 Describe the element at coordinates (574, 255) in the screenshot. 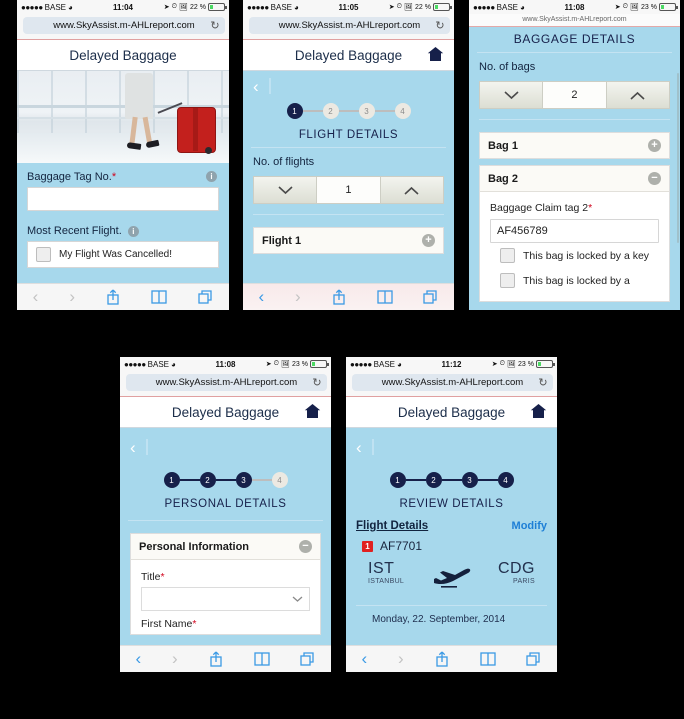

I see `locked-by-key-row: This bag is locked by a key` at that location.